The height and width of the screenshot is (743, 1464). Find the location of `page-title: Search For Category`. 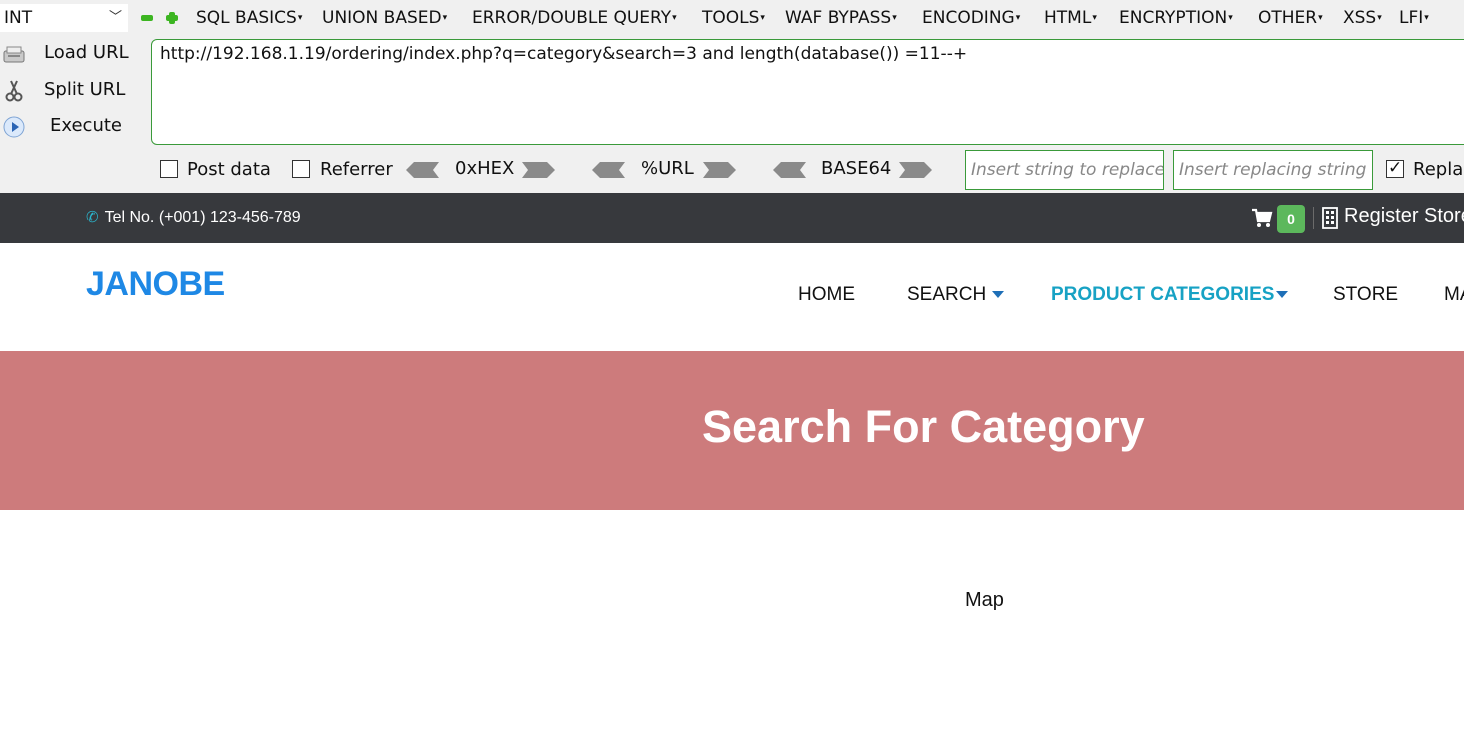

page-title: Search For Category is located at coordinates (923, 426).